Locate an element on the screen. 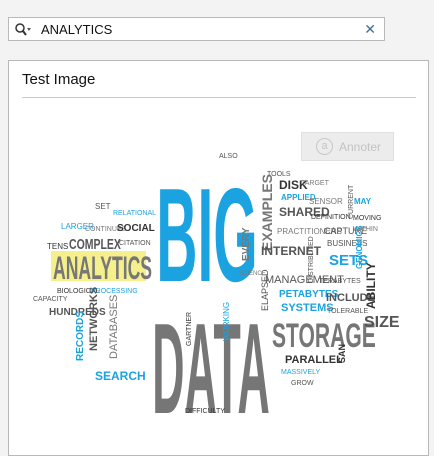 This screenshot has height=456, width=434. word-storage: STORAGE is located at coordinates (324, 335).